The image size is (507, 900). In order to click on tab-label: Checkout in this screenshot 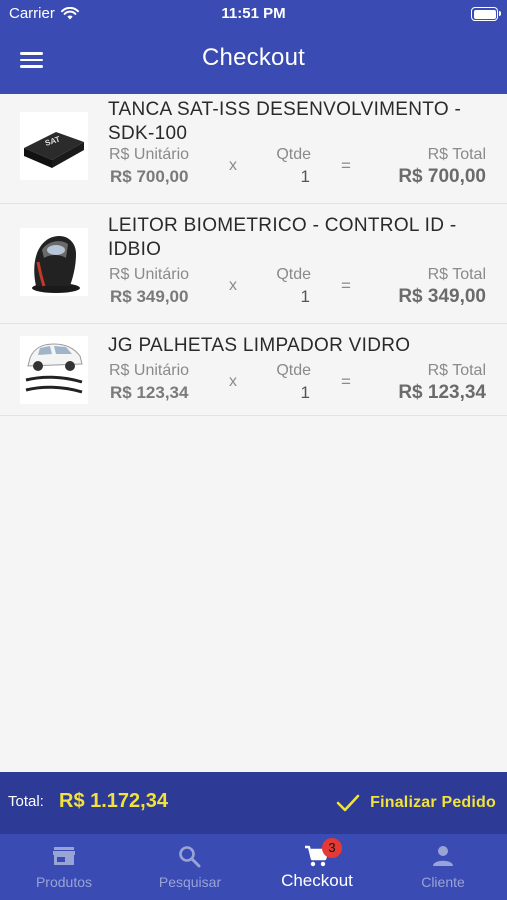, I will do `click(317, 880)`.